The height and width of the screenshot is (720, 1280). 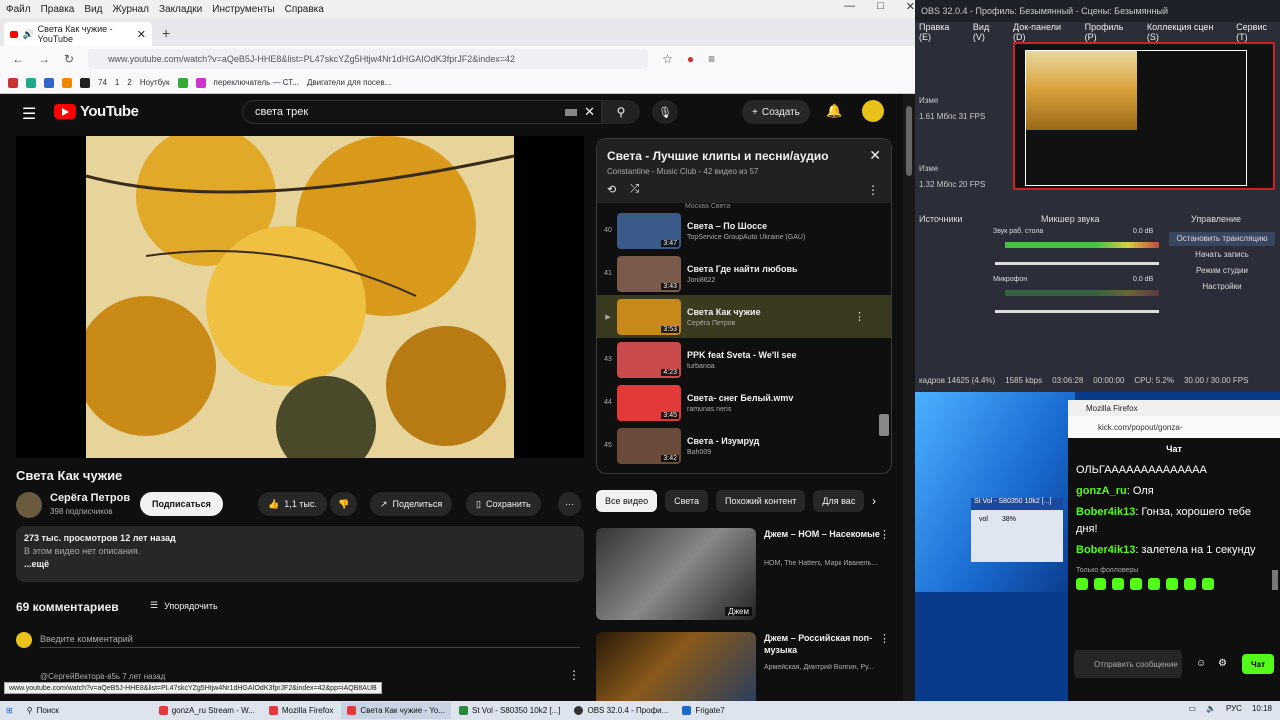 I want to click on volume-window: St Vol - S80350 10k2 [...] vol 38%, so click(x=1017, y=530).